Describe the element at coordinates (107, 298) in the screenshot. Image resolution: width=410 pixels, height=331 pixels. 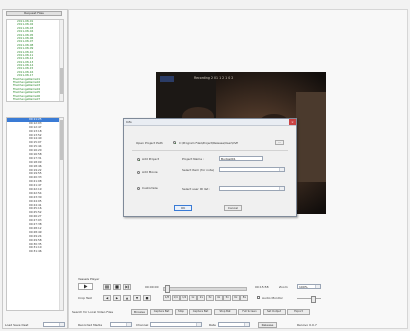
I see `crop-btn-a: ◀` at that location.